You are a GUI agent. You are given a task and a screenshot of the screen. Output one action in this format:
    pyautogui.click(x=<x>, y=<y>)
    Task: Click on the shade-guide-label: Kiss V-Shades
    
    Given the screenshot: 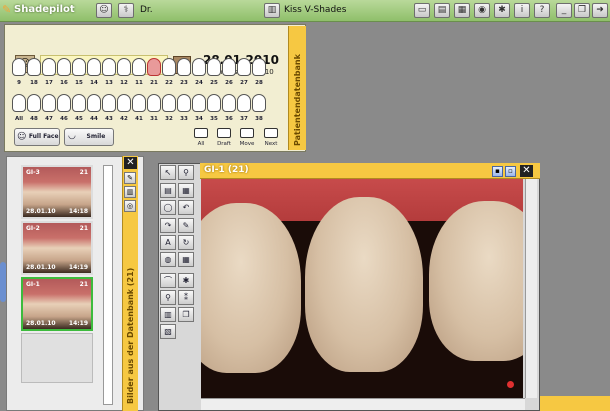 What is the action you would take?
    pyautogui.click(x=315, y=10)
    